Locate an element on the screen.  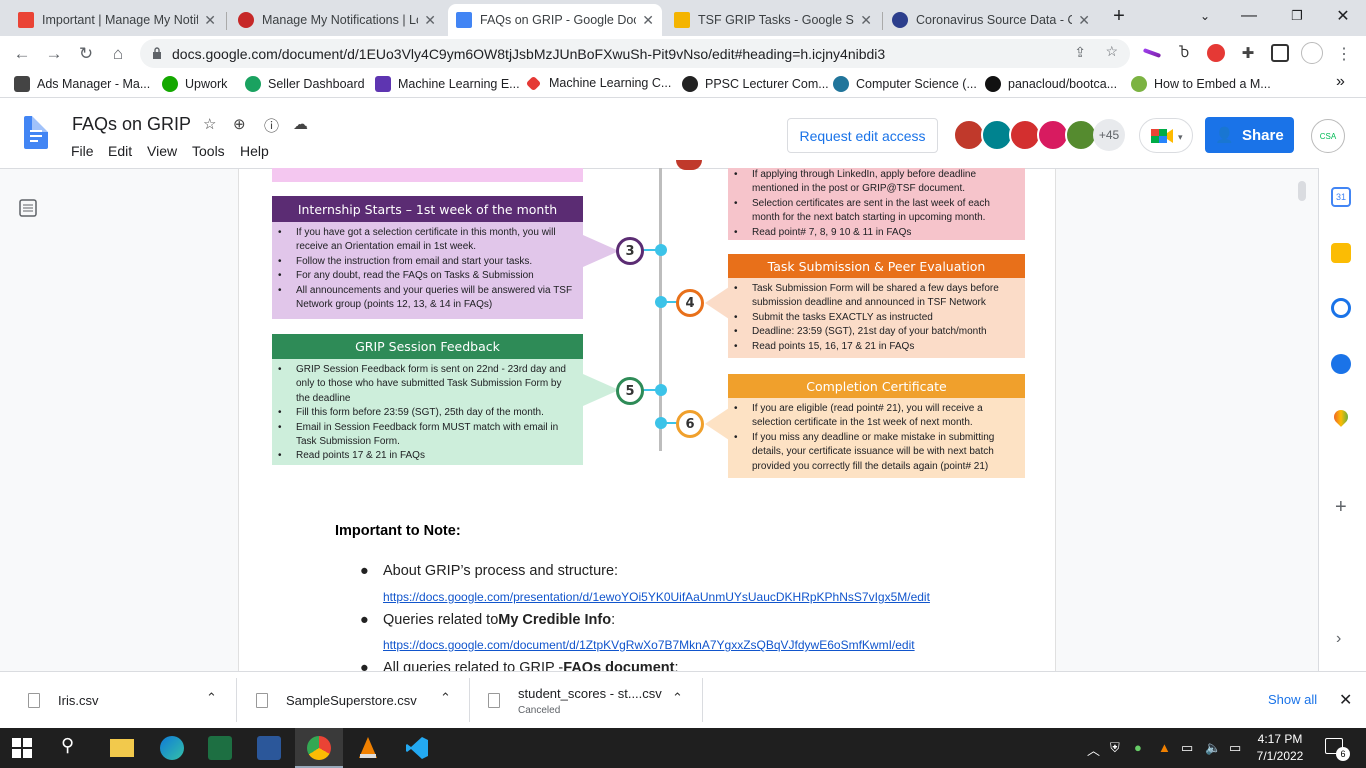
tab-coronavirus-data: Coronavirus Source Data - O ✕ is located at coordinates (991, 20).